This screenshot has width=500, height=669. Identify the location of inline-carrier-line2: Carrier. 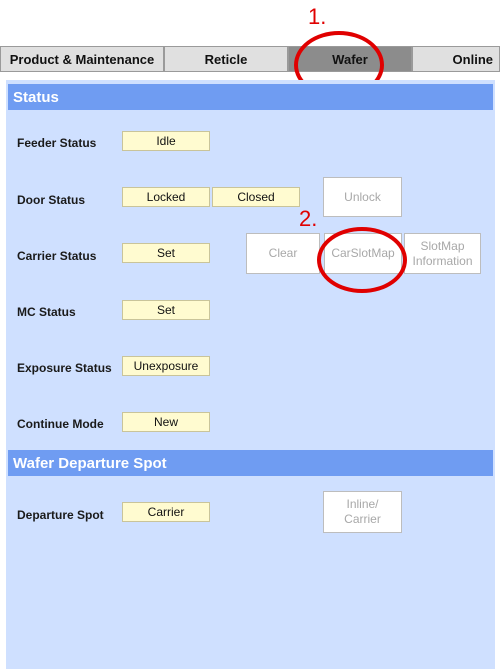
(362, 519).